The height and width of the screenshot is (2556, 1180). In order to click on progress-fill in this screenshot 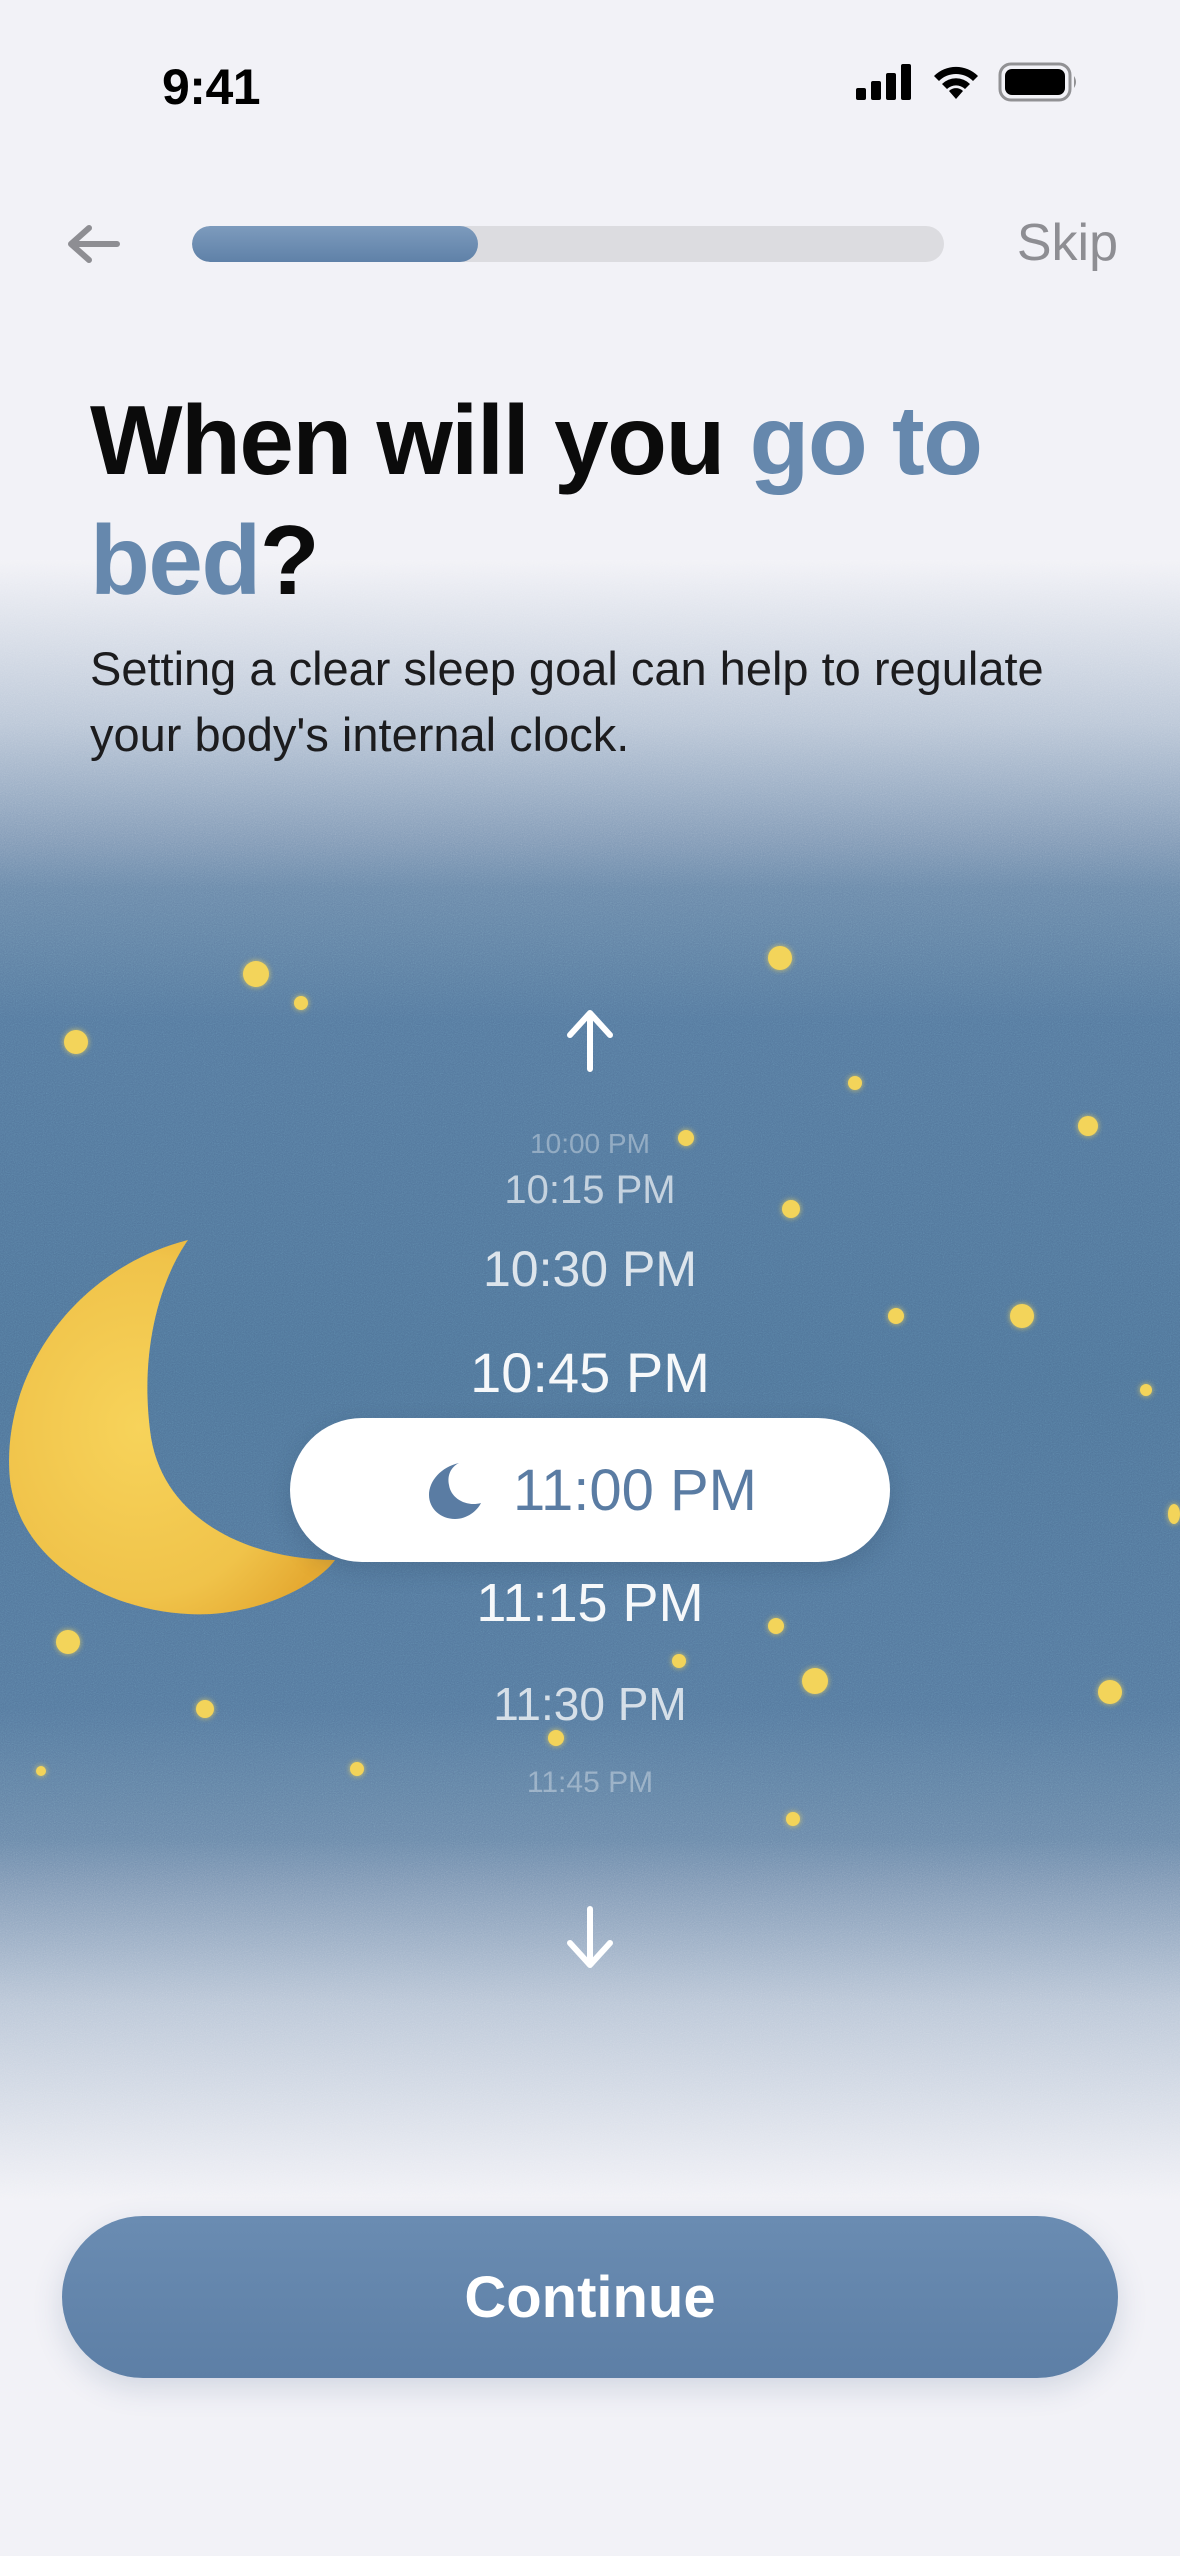, I will do `click(335, 244)`.